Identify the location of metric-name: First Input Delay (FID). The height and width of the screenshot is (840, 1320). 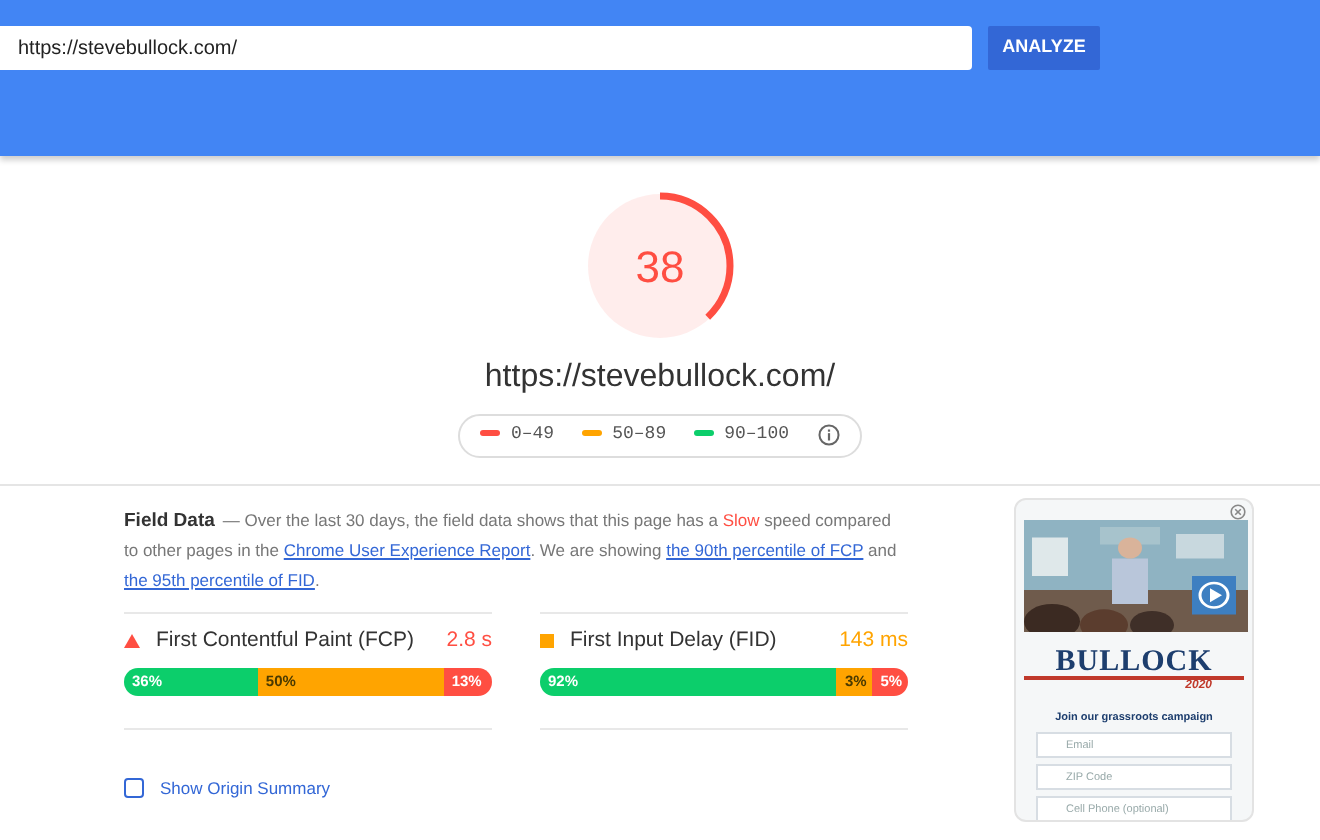
(674, 640).